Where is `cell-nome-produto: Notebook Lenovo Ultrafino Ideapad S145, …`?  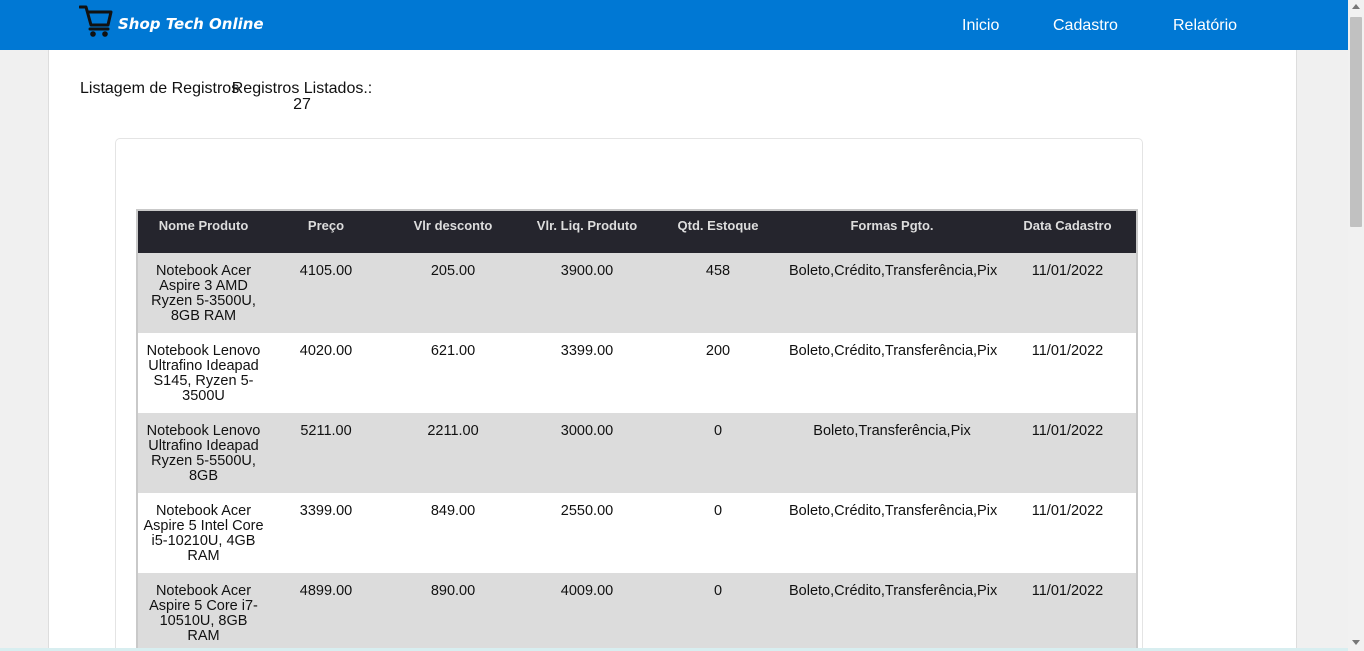 cell-nome-produto: Notebook Lenovo Ultrafino Ideapad S145, … is located at coordinates (203, 373).